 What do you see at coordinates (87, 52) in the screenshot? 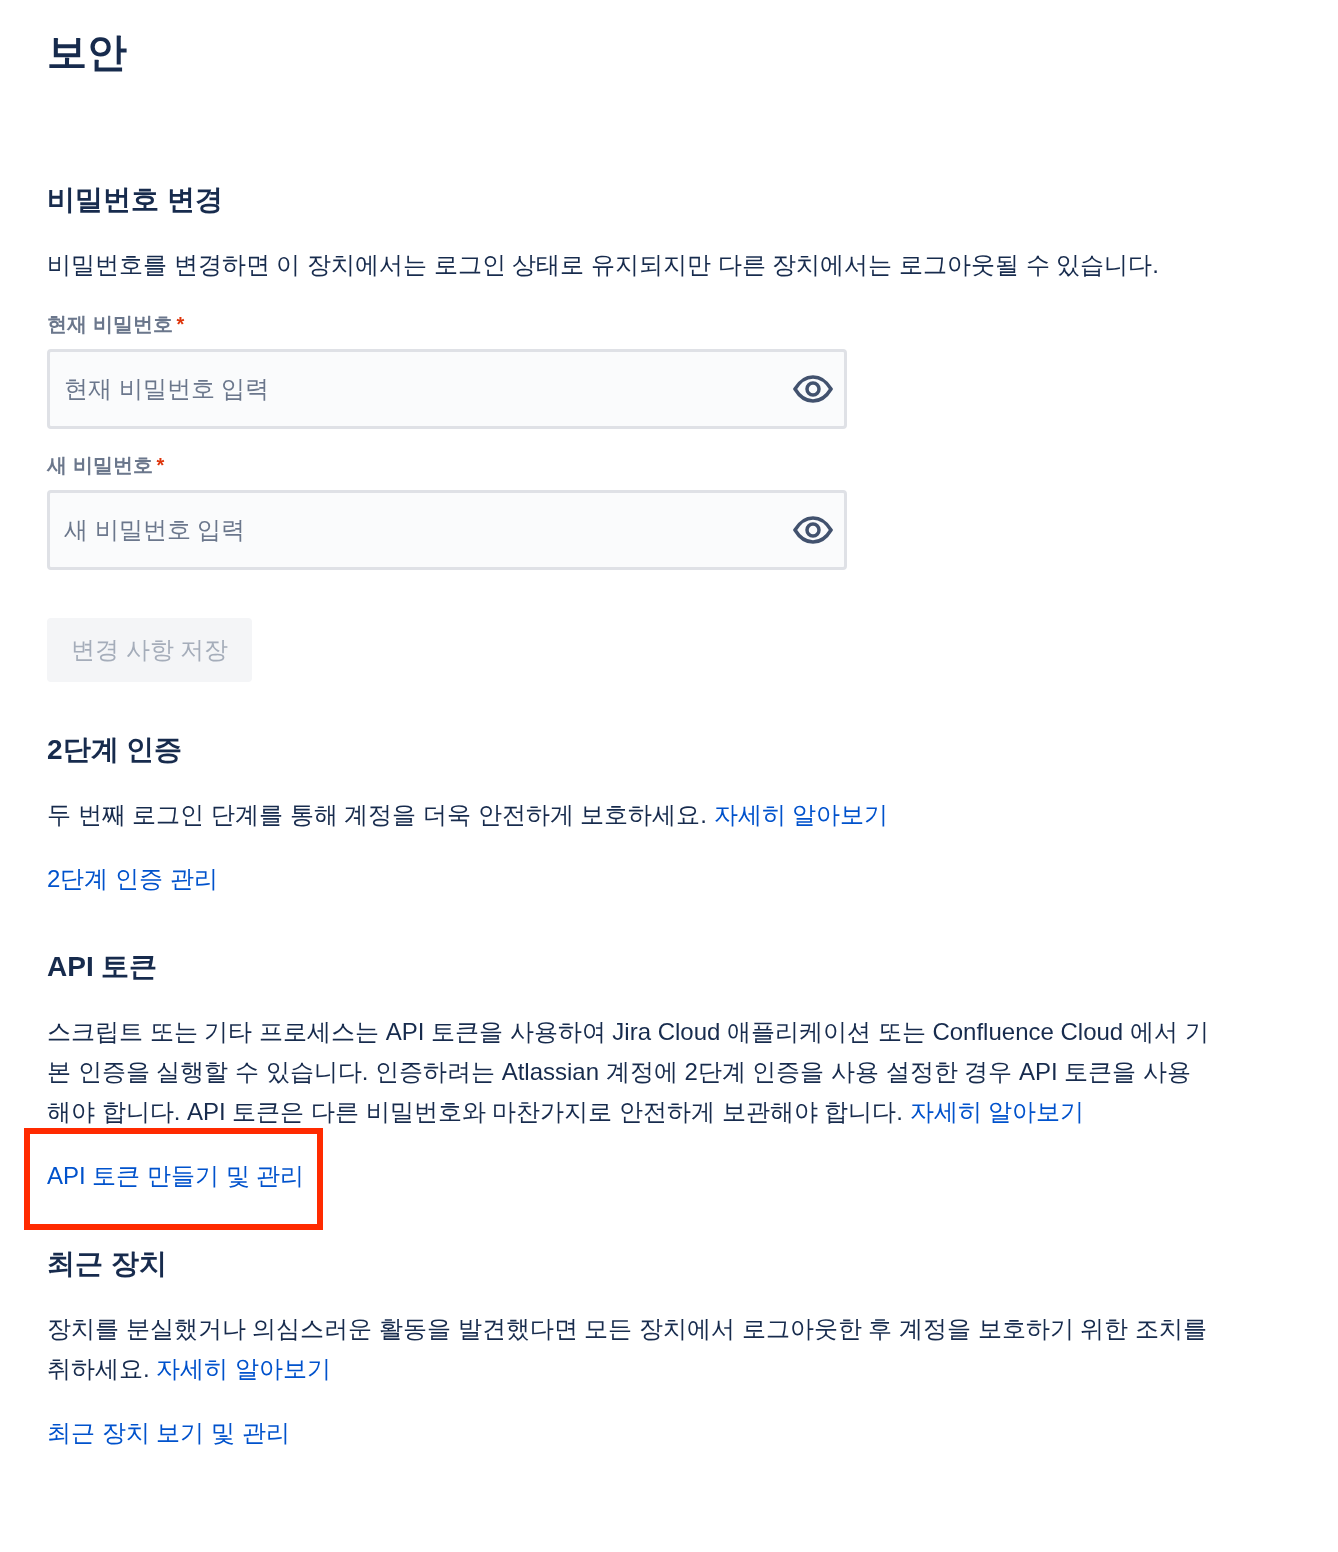
I see `page-title: 보안` at bounding box center [87, 52].